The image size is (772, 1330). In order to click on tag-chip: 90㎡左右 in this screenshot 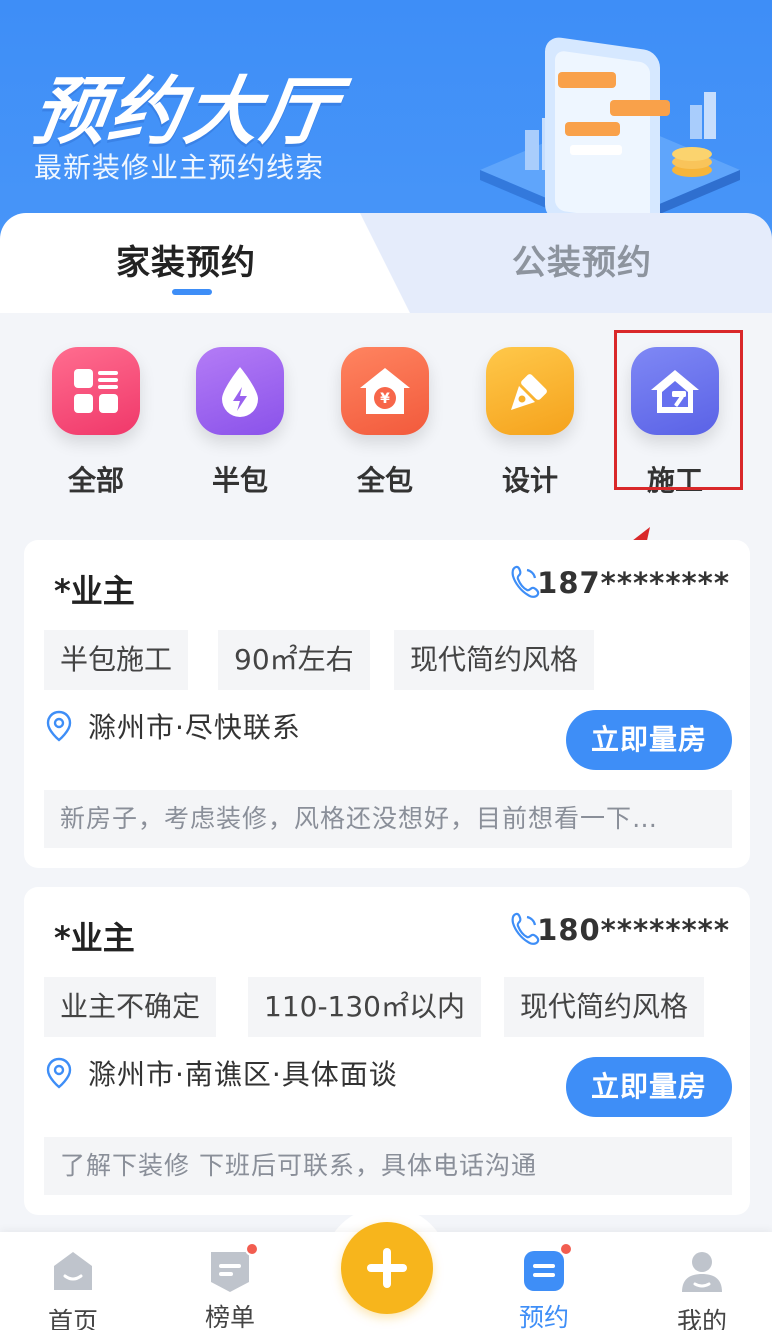, I will do `click(294, 660)`.